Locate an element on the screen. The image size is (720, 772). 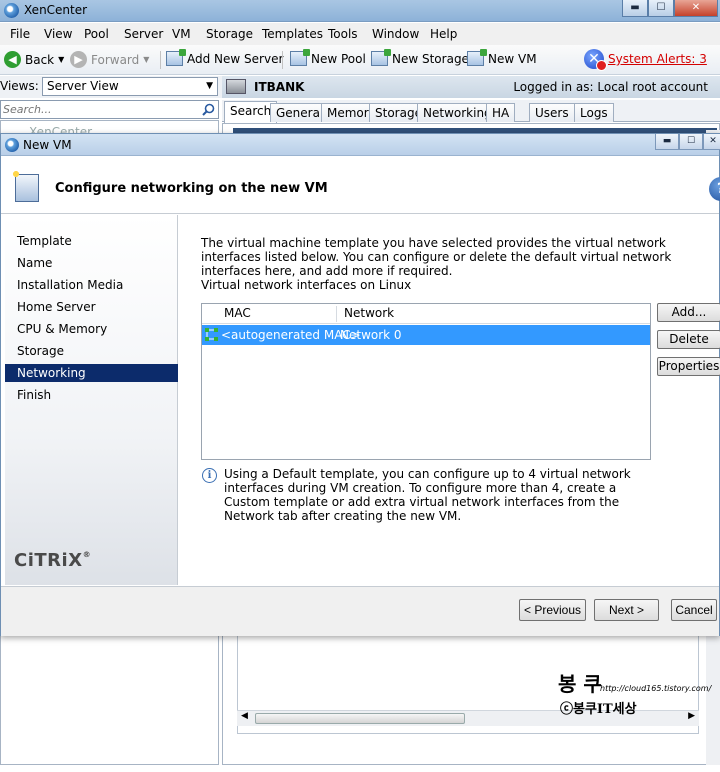
chevron-down-icon: ▼ is located at coordinates (209, 86).